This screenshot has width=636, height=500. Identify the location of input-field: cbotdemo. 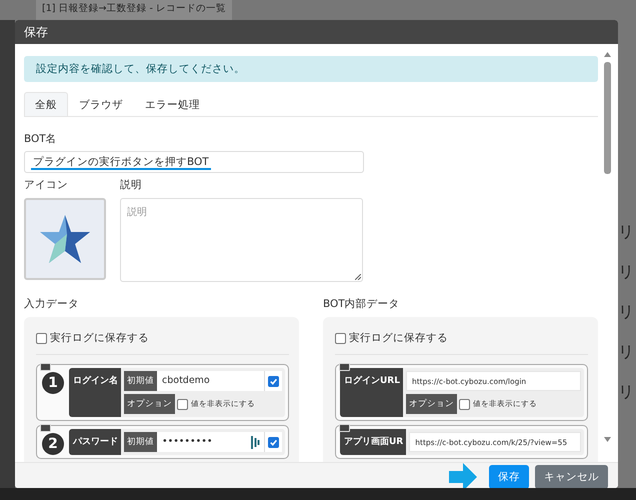
(210, 381).